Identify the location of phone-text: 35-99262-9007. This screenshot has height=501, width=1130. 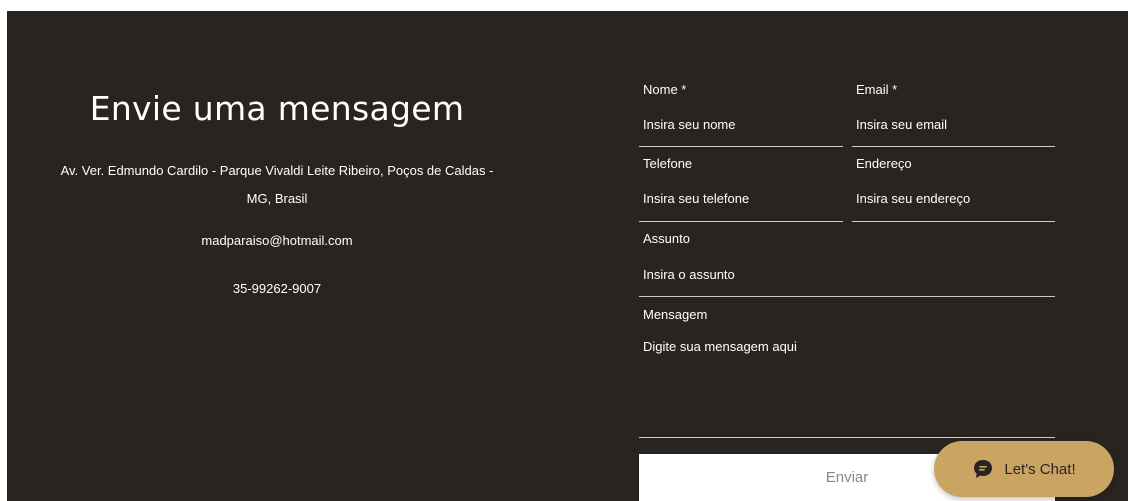
(277, 288).